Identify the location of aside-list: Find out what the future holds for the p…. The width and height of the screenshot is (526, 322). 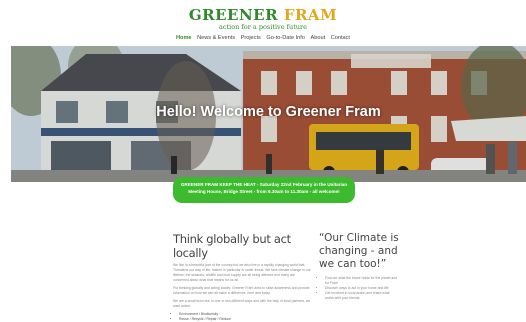
(359, 288).